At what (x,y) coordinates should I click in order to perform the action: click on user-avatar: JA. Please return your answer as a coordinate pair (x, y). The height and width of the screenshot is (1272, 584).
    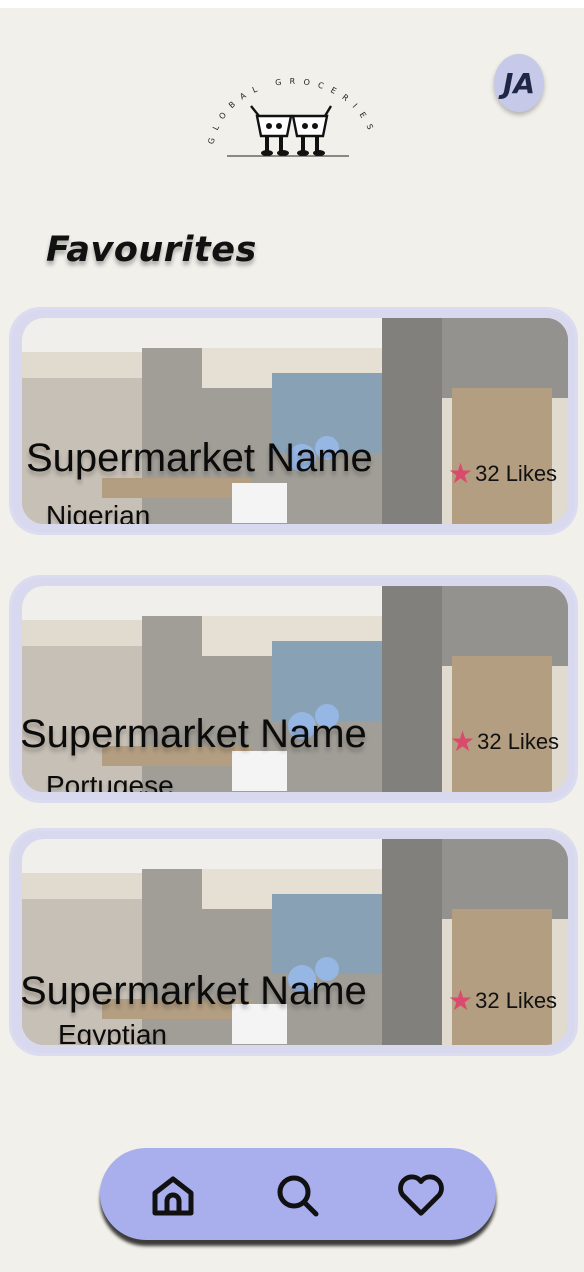
    Looking at the image, I should click on (519, 83).